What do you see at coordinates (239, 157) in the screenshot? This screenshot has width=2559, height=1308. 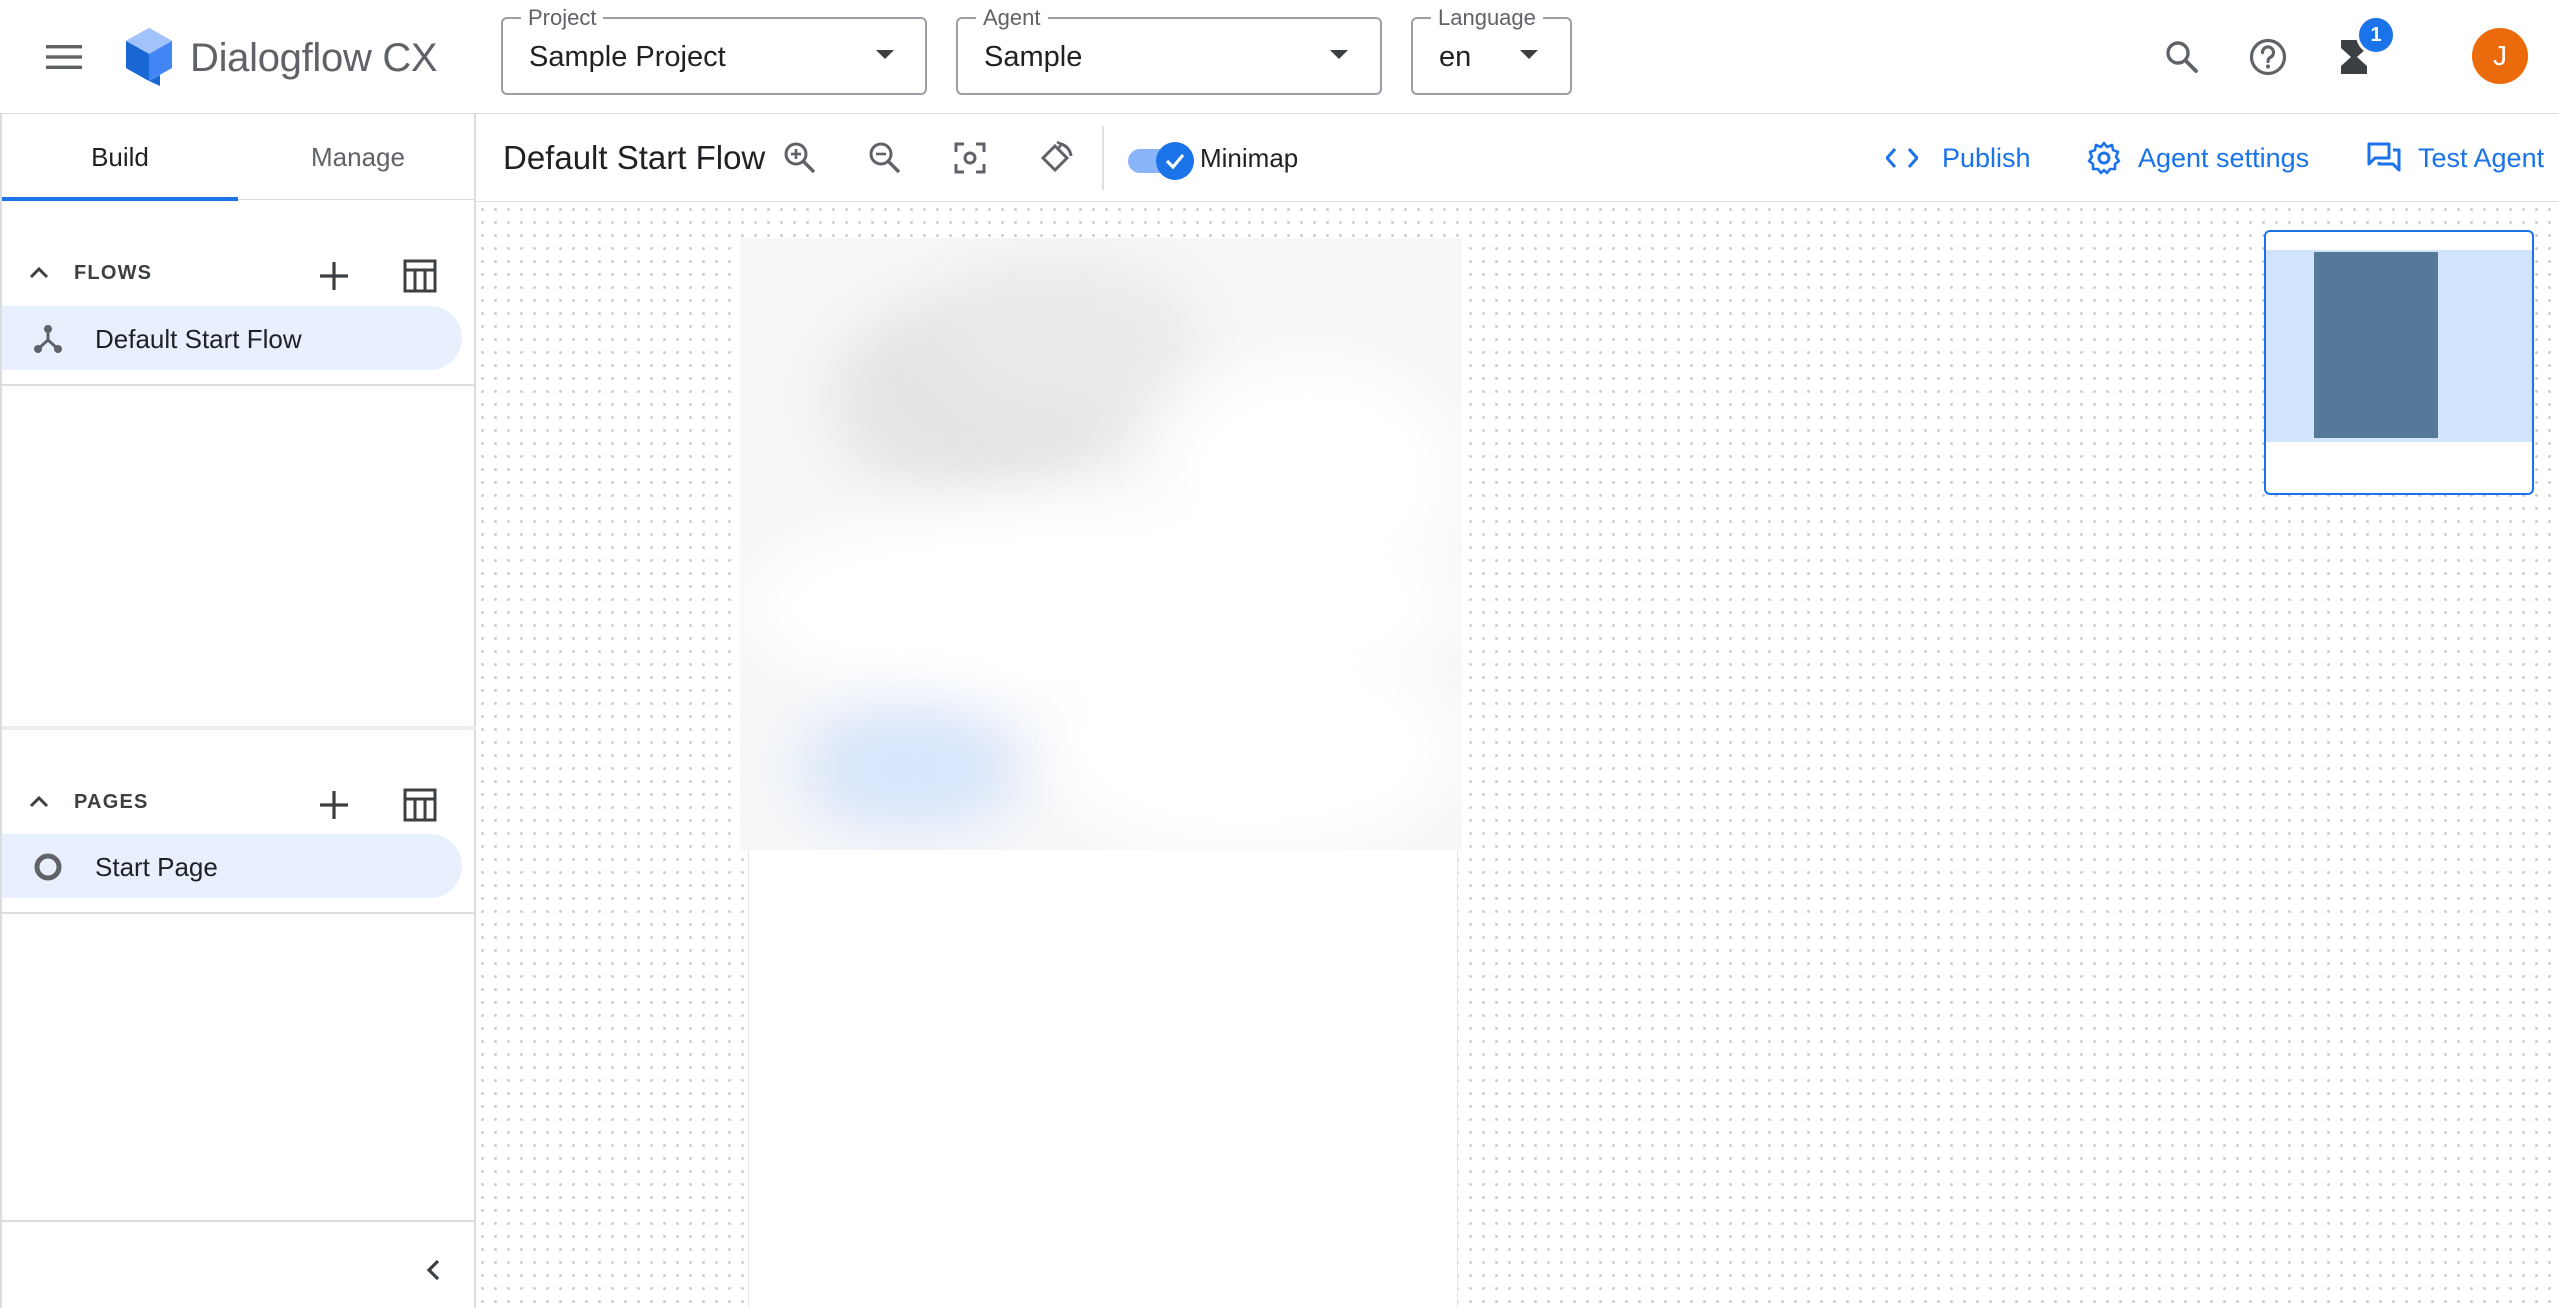 I see `sidebar-tabs: Build Manage` at bounding box center [239, 157].